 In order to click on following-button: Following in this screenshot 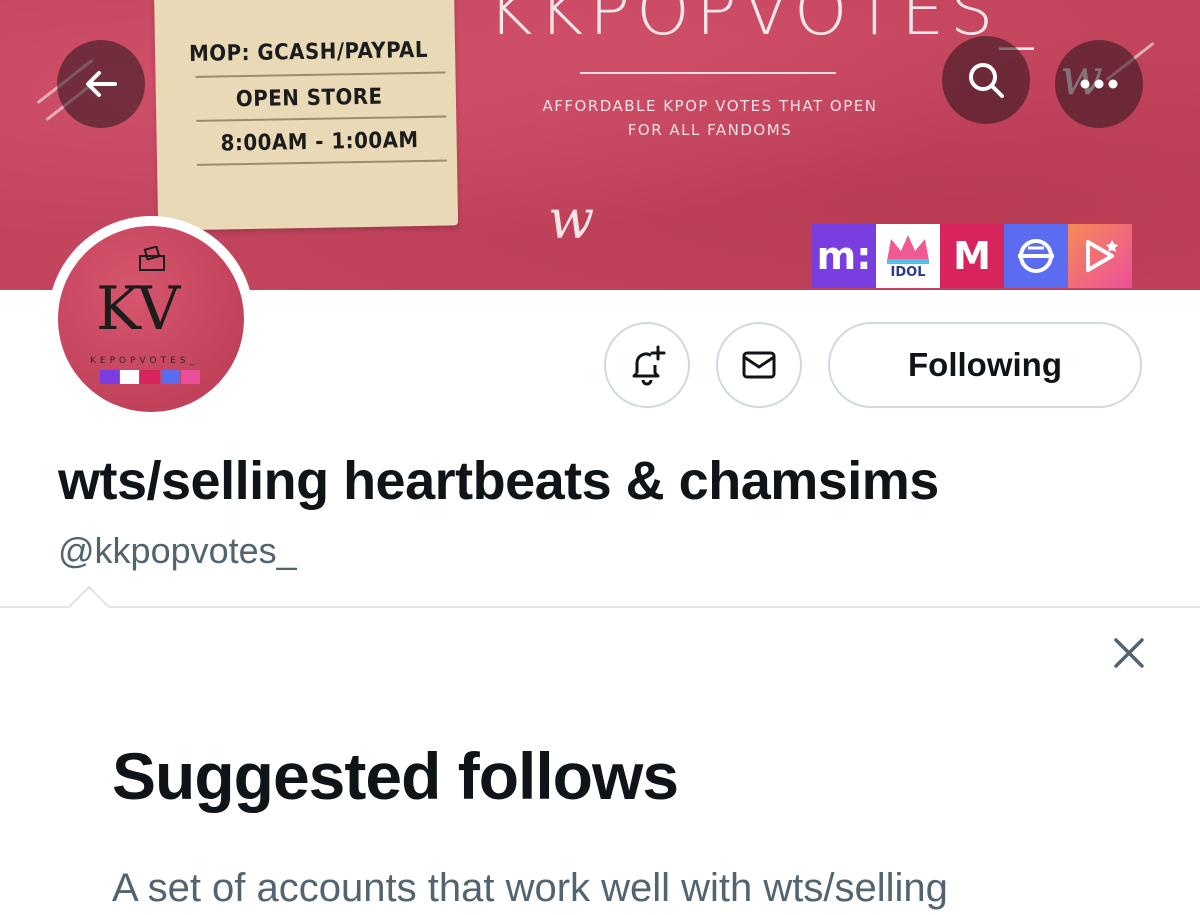, I will do `click(985, 365)`.